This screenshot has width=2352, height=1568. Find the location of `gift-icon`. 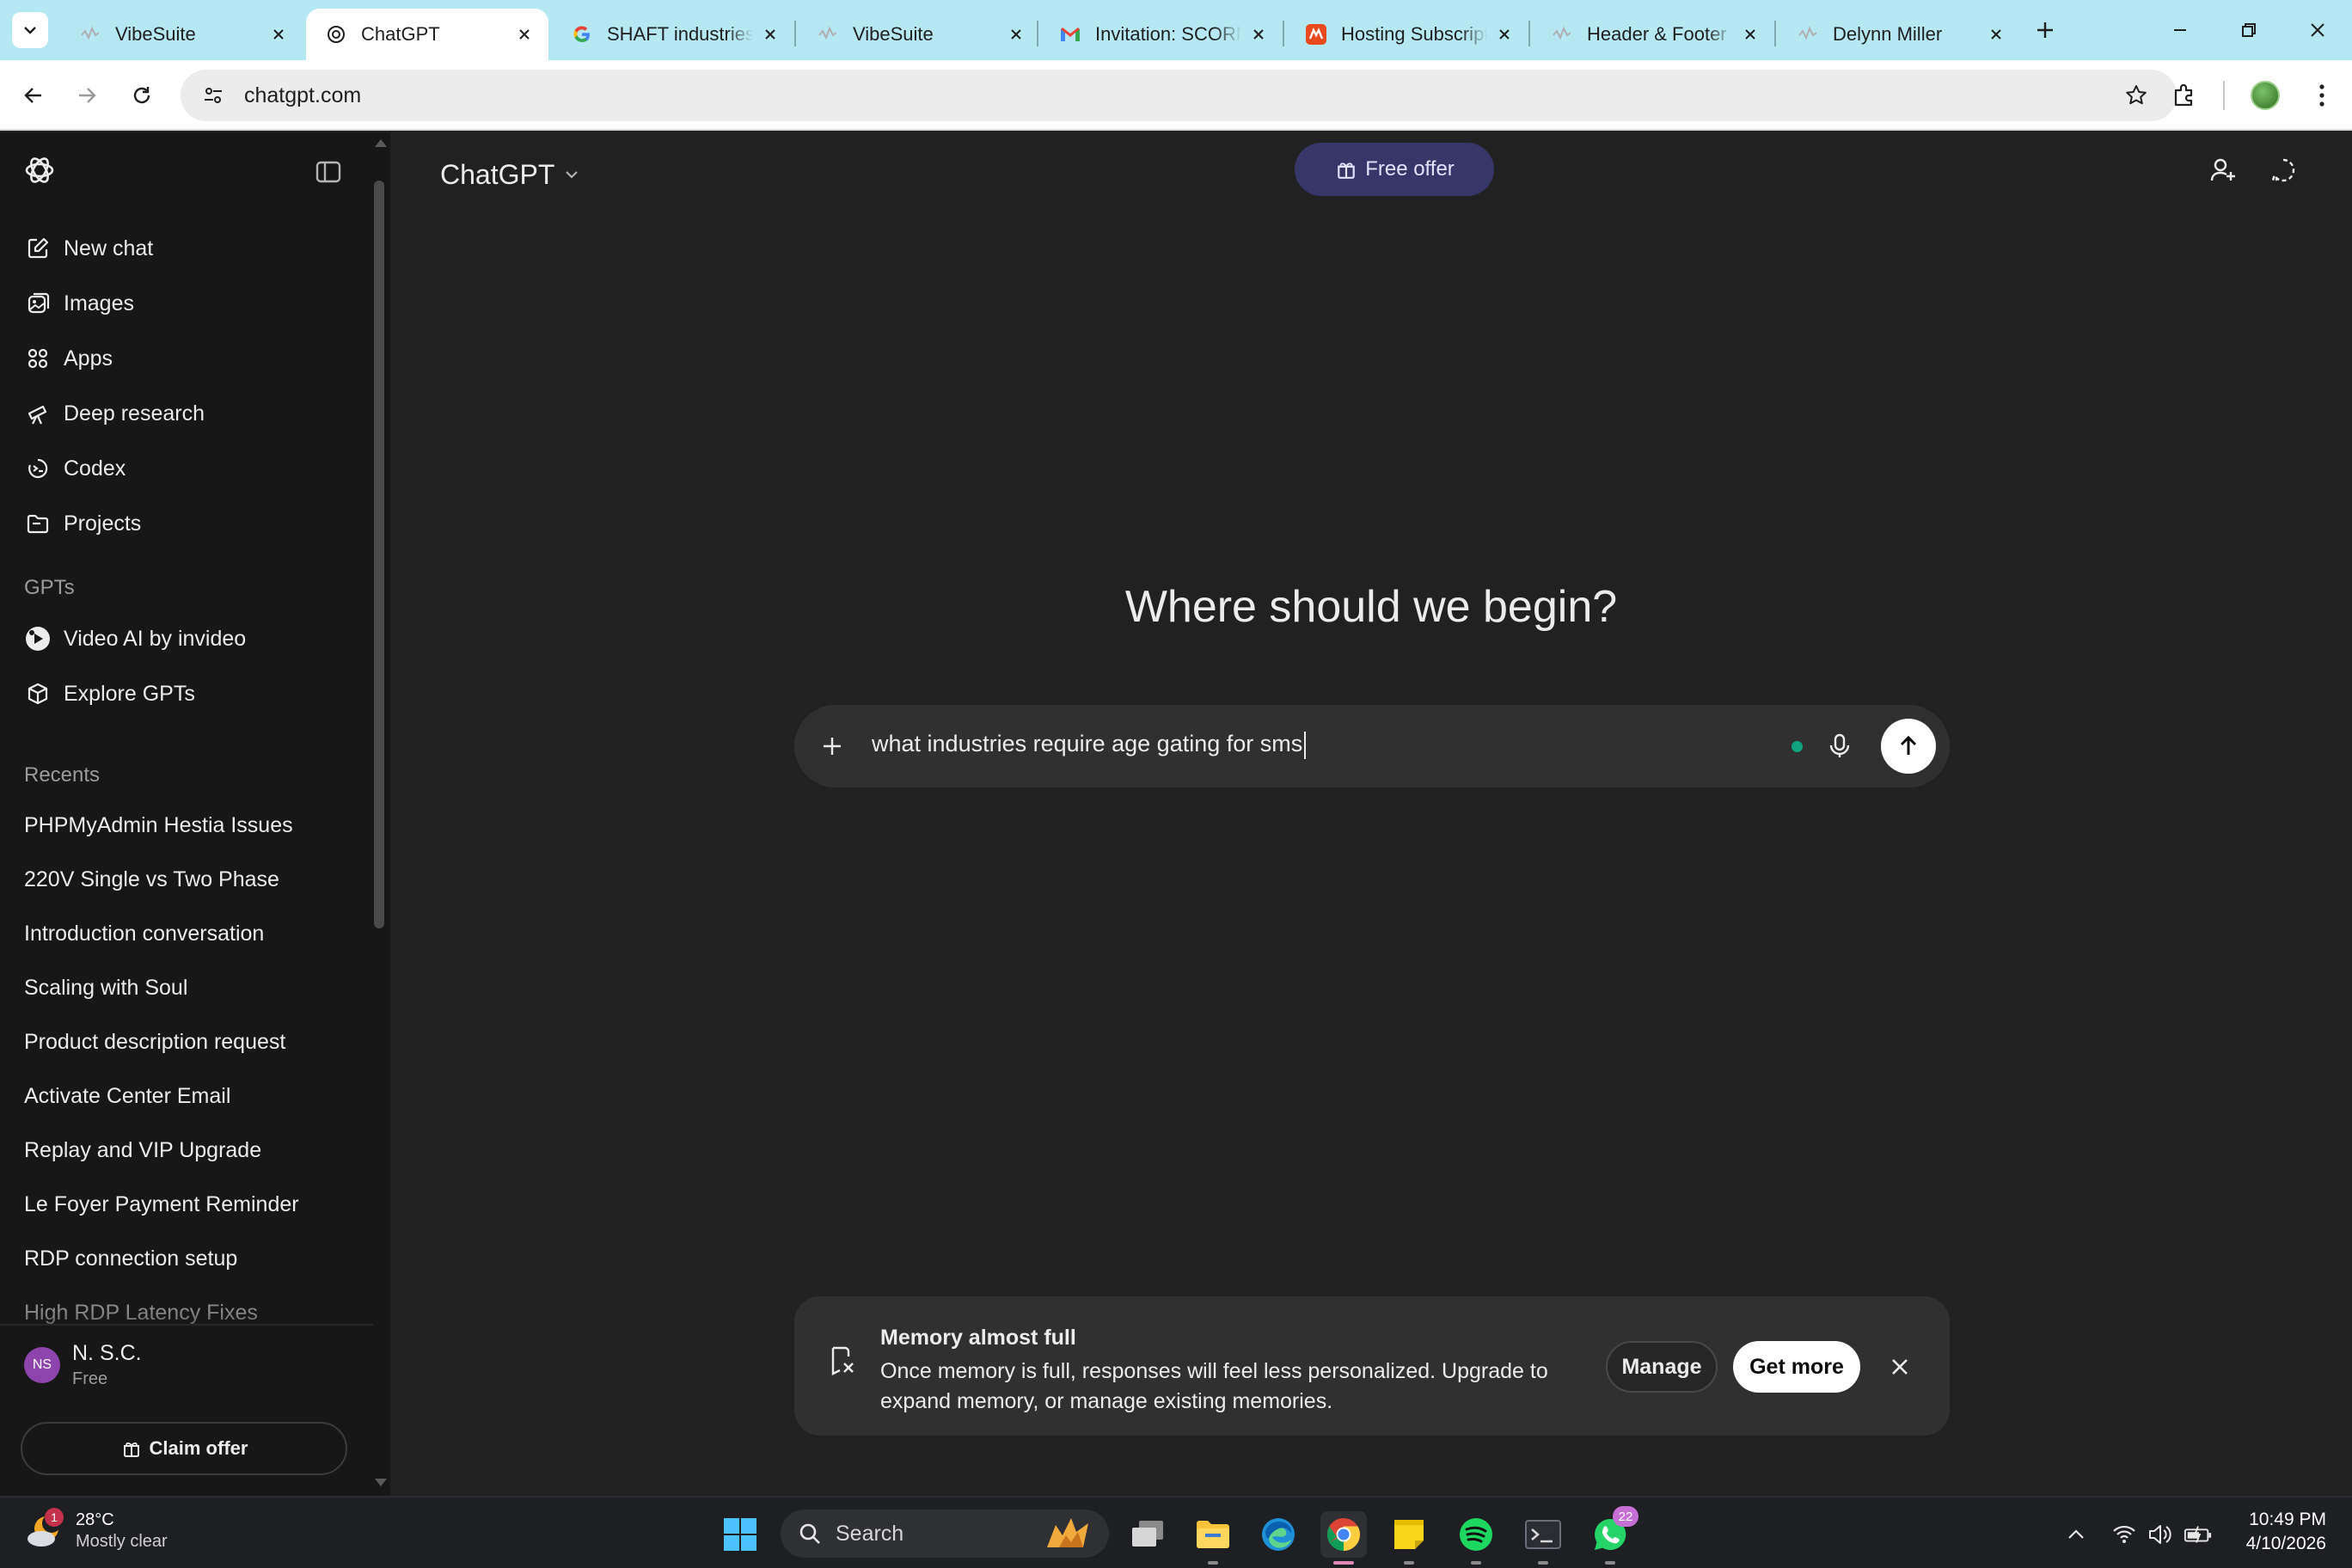

gift-icon is located at coordinates (131, 1448).